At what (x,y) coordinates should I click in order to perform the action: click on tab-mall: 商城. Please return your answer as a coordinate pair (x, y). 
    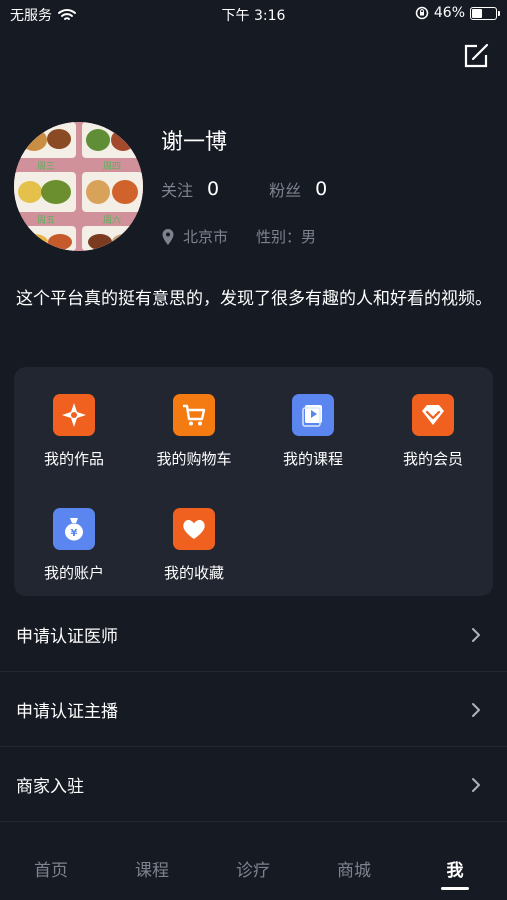
    Looking at the image, I should click on (354, 868).